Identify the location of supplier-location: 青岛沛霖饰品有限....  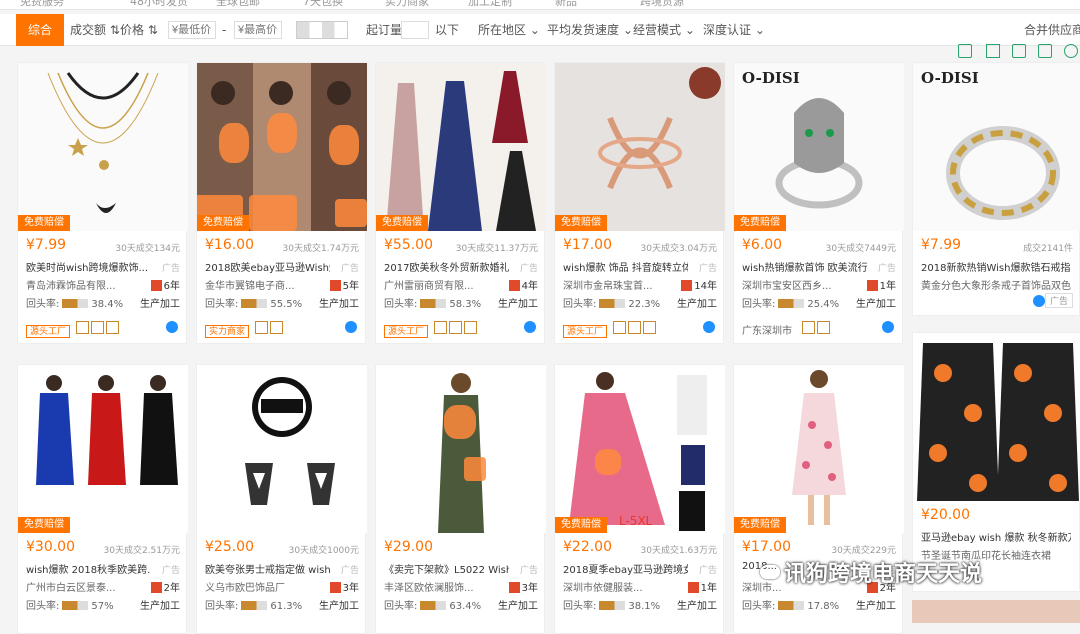
(81, 284).